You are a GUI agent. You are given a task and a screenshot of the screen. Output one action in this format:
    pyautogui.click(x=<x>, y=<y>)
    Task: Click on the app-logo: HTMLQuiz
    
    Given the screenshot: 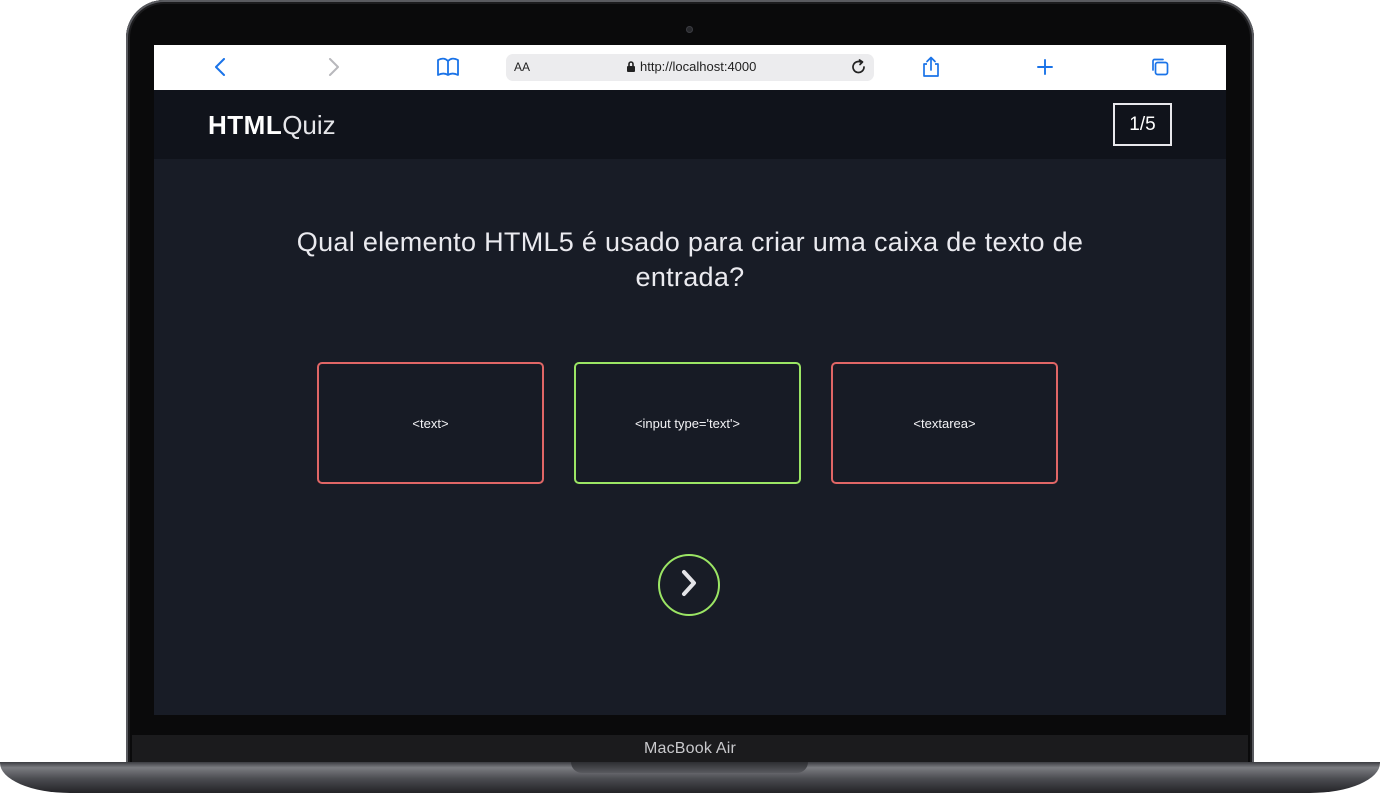 What is the action you would take?
    pyautogui.click(x=272, y=125)
    